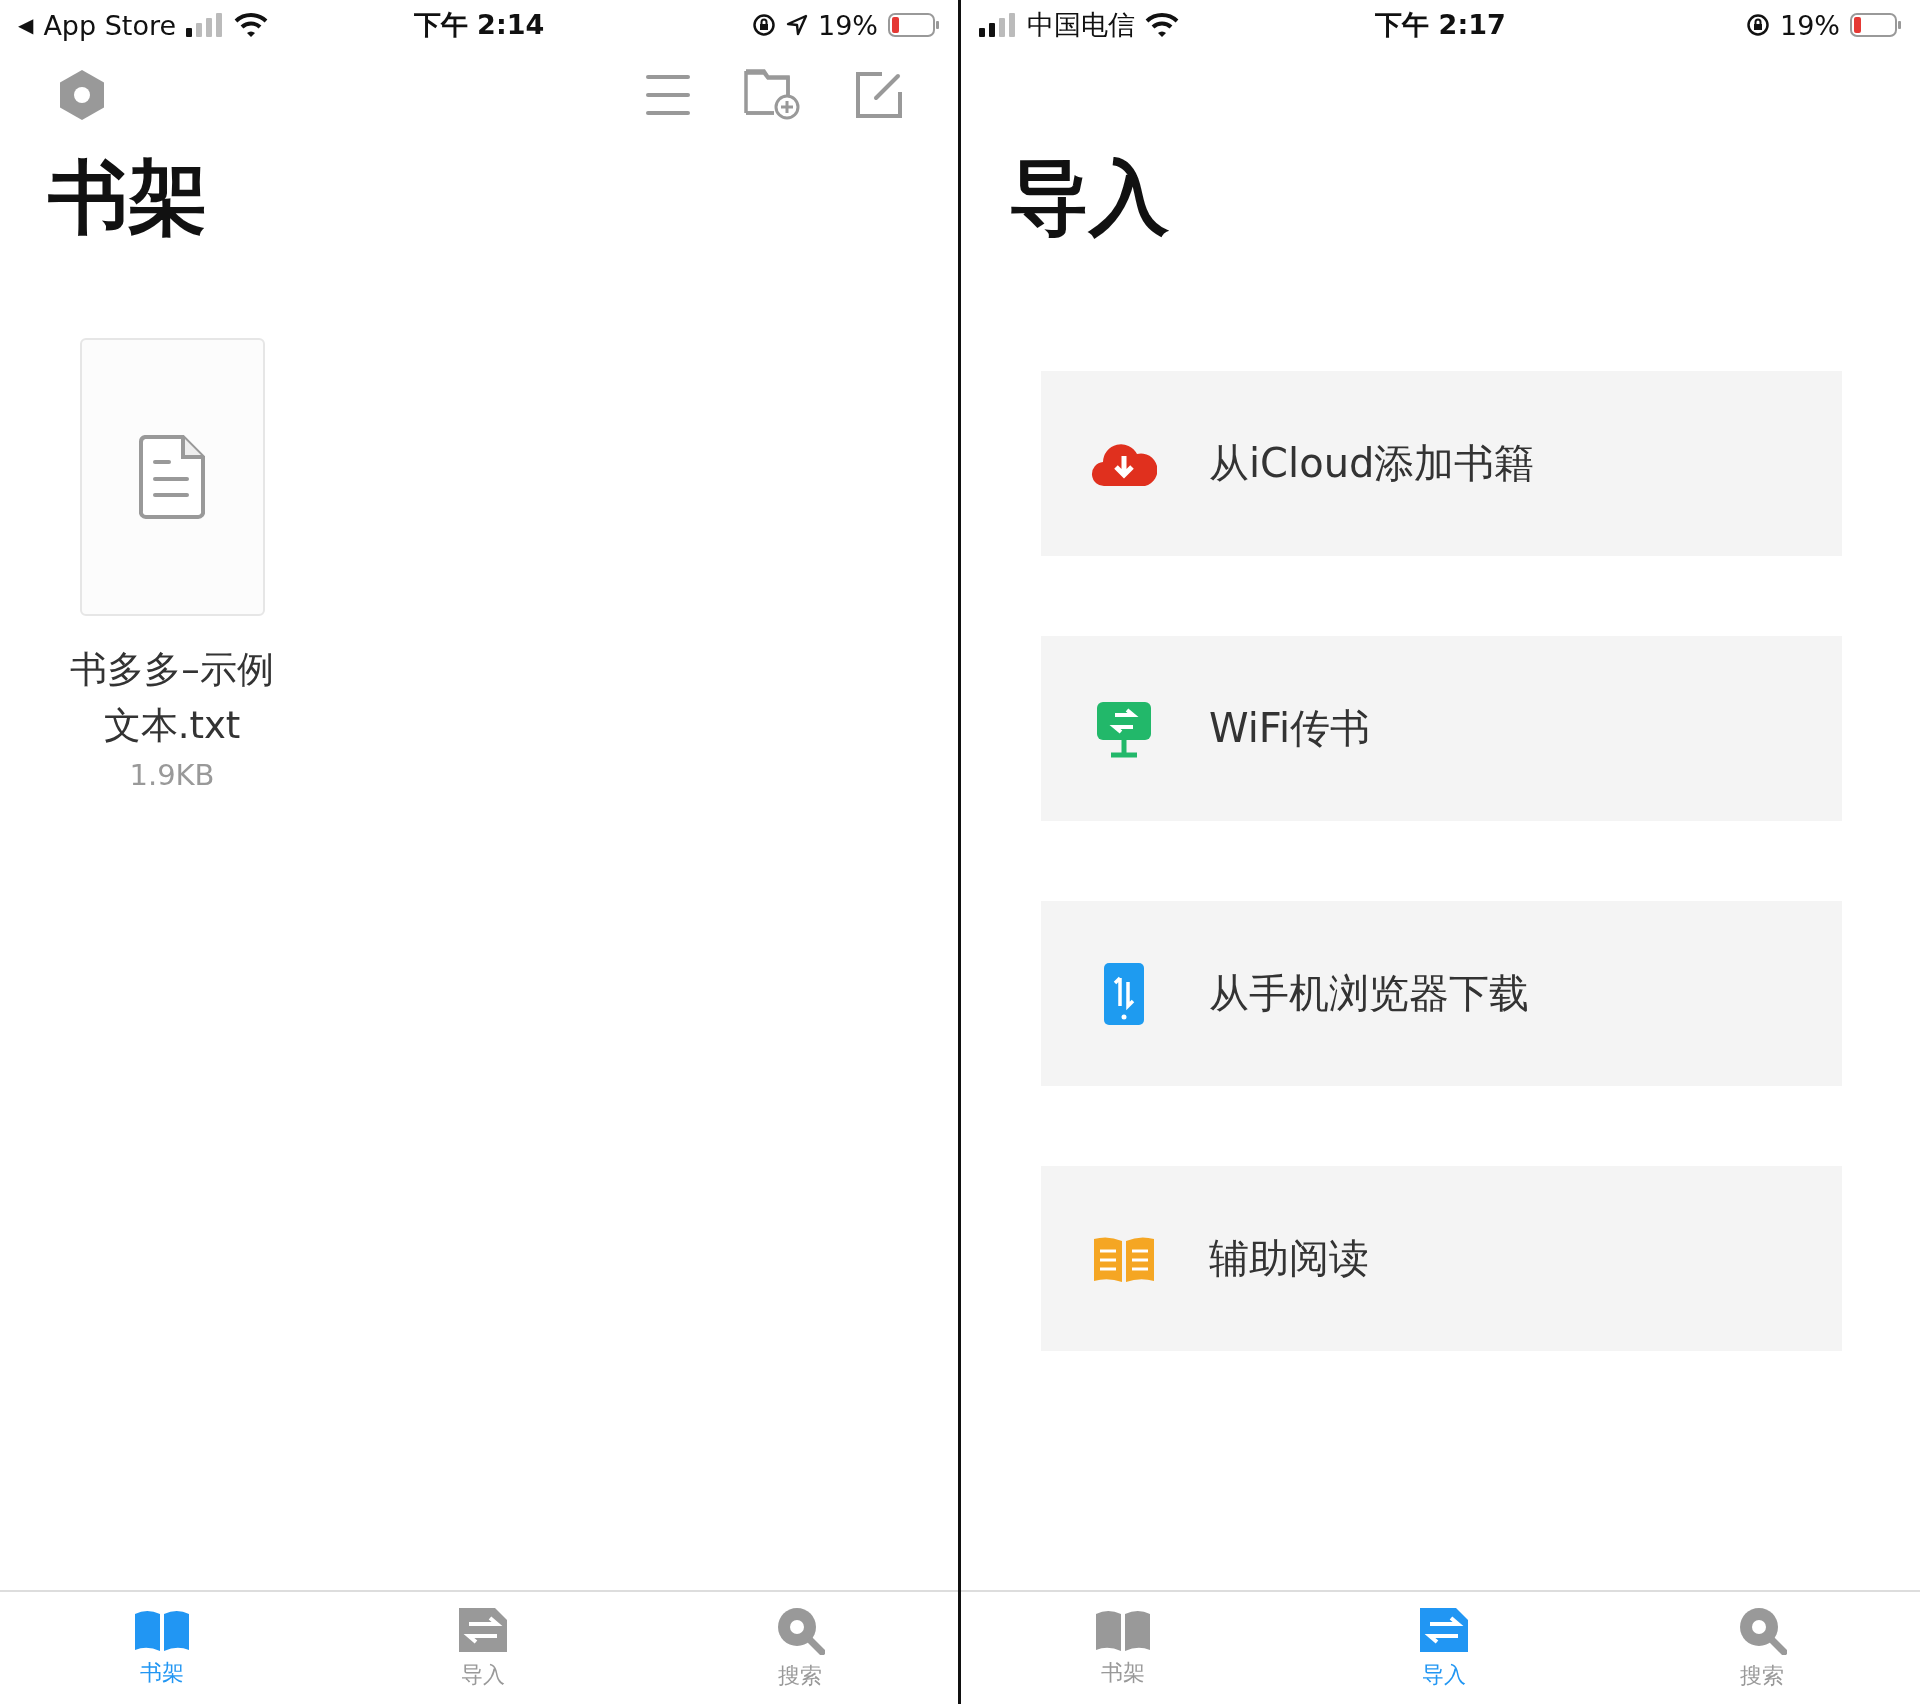 Image resolution: width=1920 pixels, height=1704 pixels. I want to click on status-time: 下午 2:17, so click(1440, 25).